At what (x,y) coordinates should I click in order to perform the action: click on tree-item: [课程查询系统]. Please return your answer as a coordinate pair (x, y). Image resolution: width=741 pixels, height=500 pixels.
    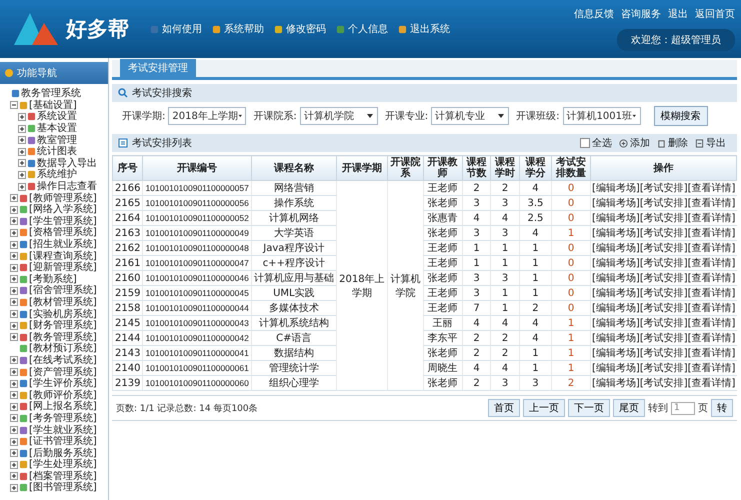
    Looking at the image, I should click on (63, 256).